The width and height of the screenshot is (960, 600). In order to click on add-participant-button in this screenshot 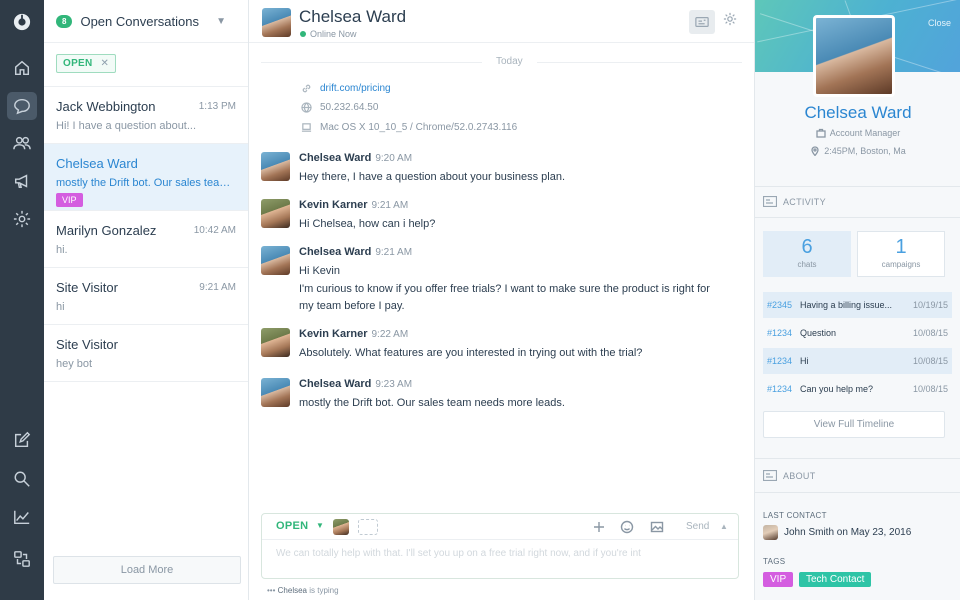, I will do `click(368, 527)`.